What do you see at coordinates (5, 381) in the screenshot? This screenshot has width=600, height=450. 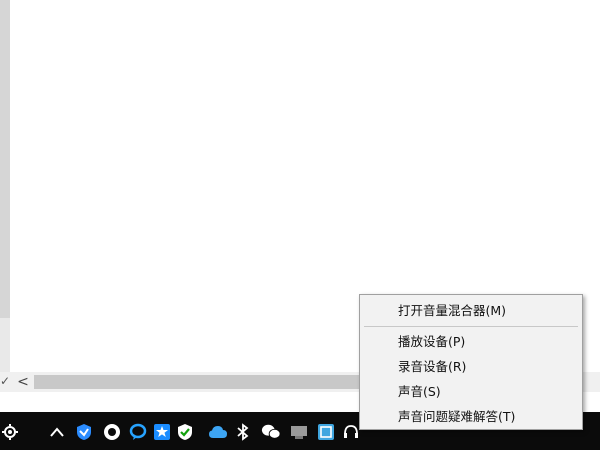 I see `corner-check-glyph: ✓` at bounding box center [5, 381].